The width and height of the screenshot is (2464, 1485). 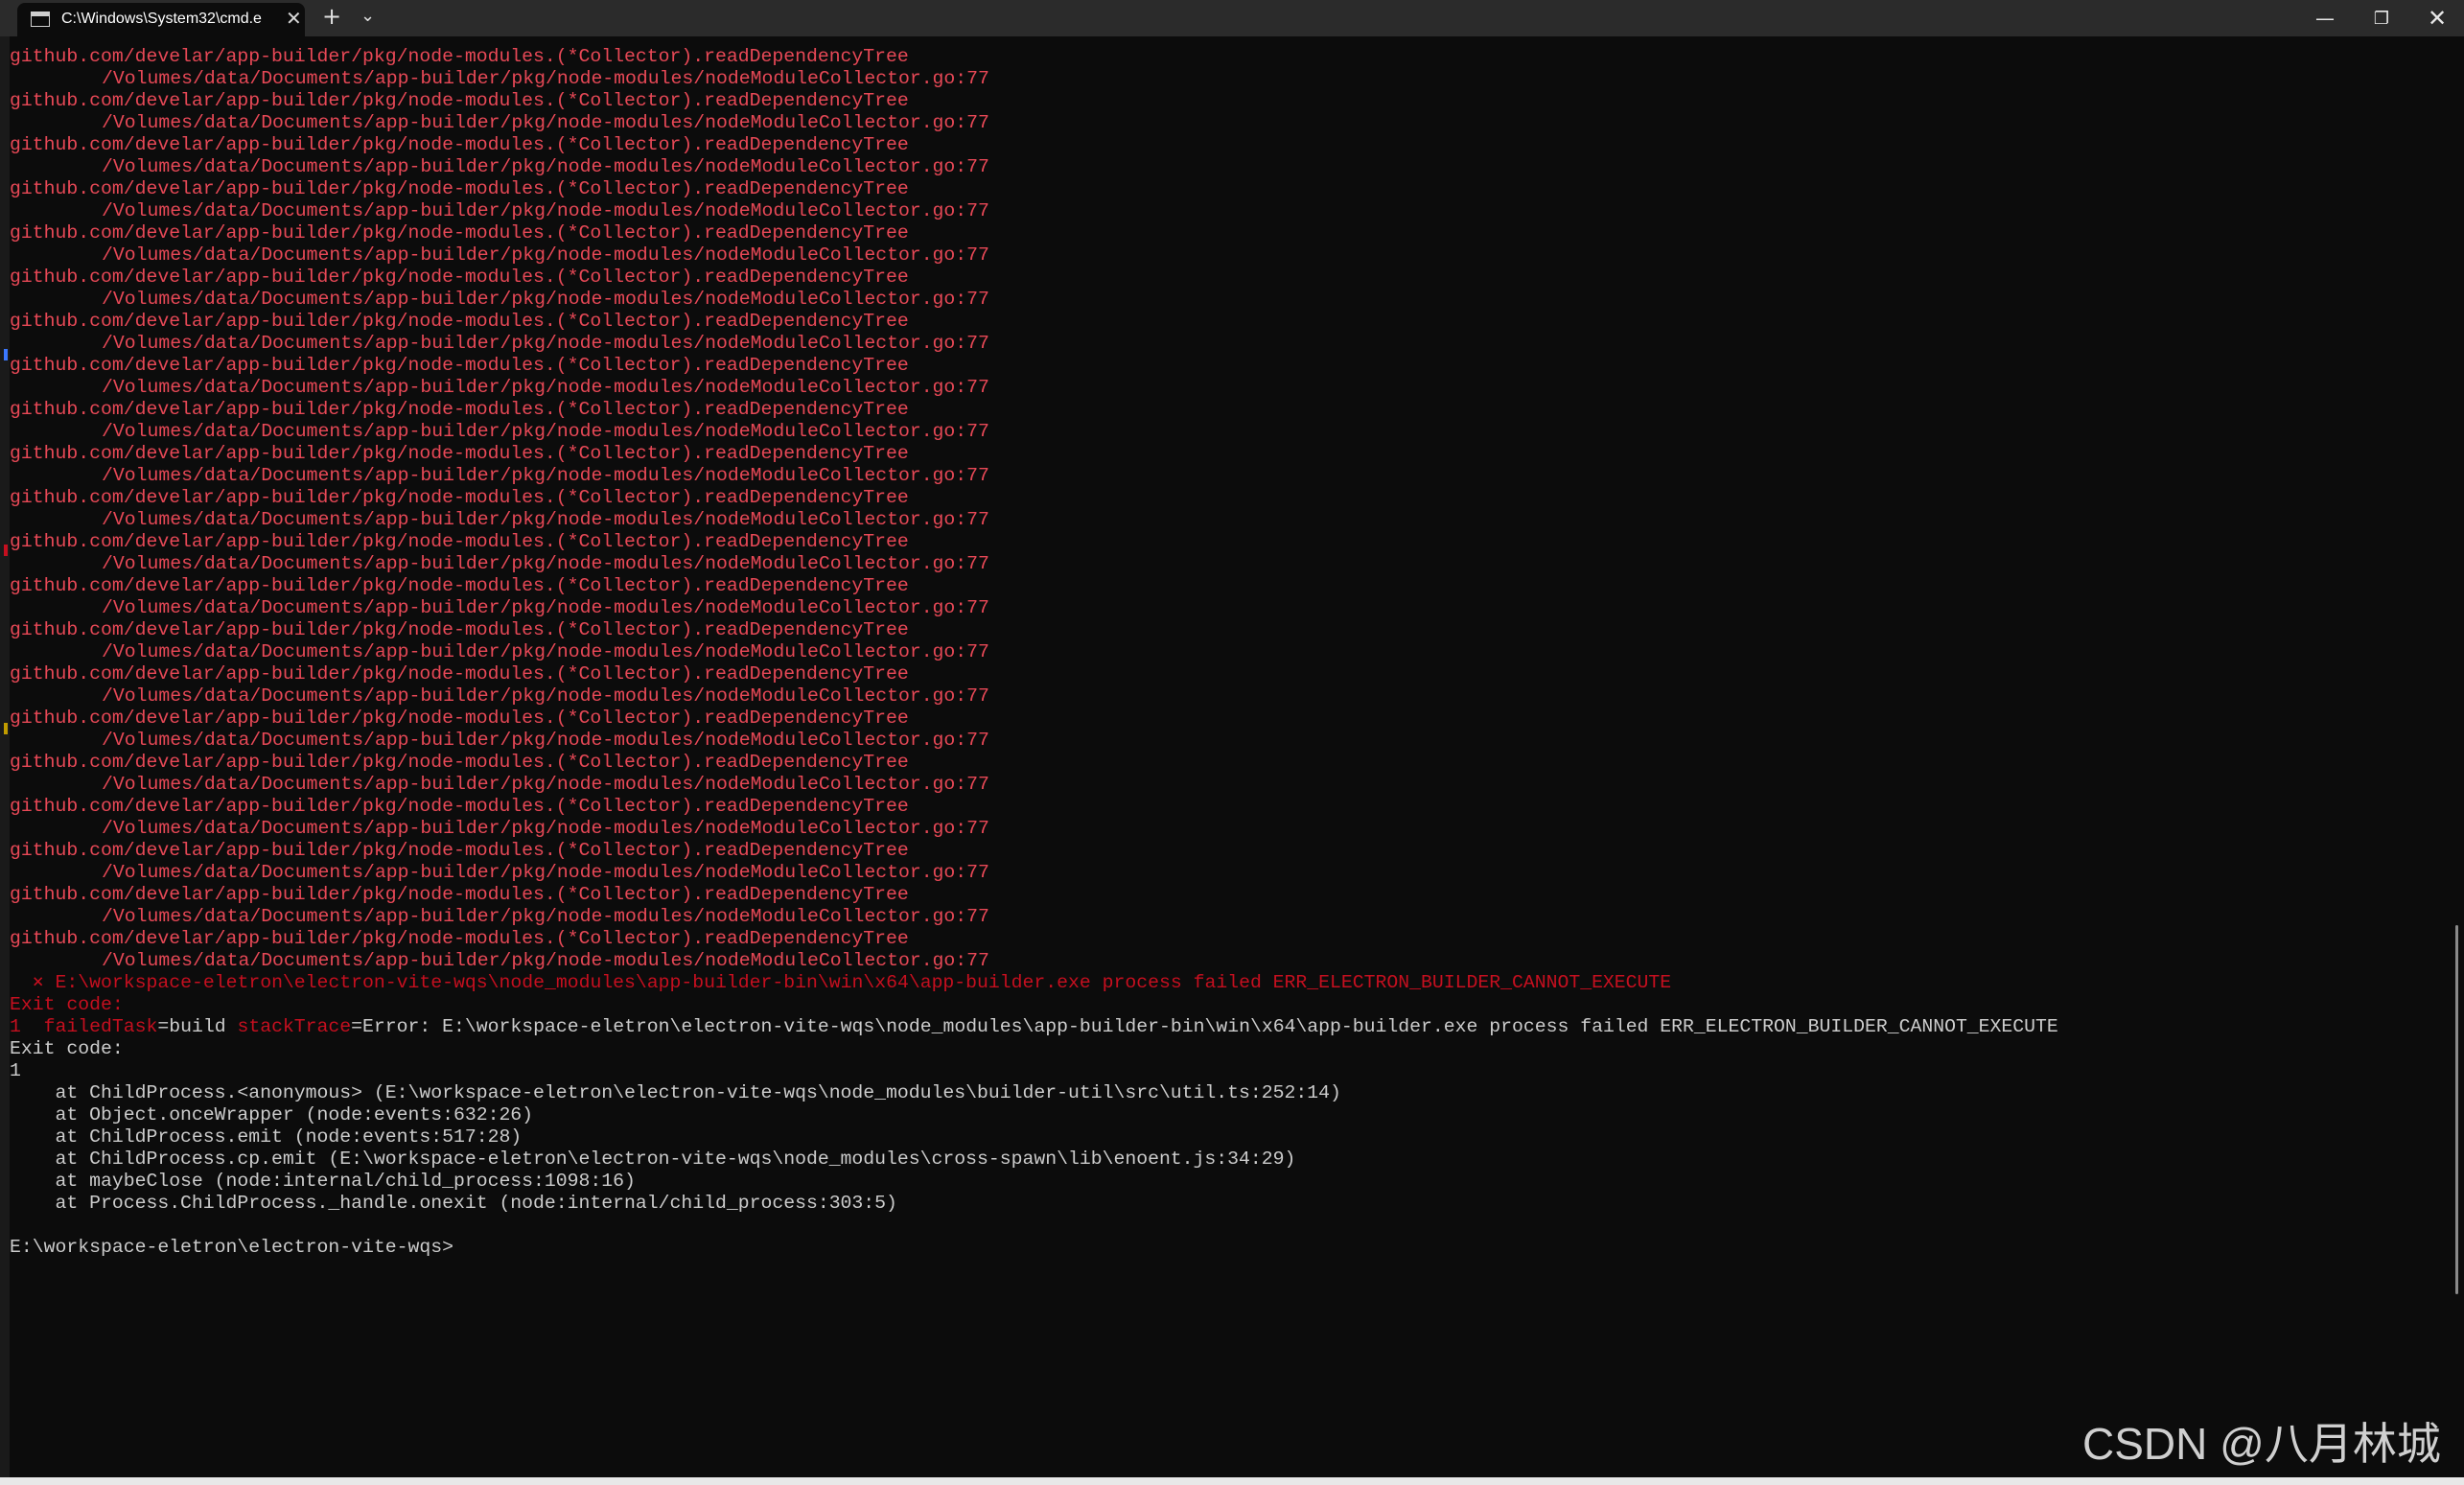 I want to click on command-prompt: E:\workspace-eletron\electron-vite-wqs>, so click(x=1222, y=1248).